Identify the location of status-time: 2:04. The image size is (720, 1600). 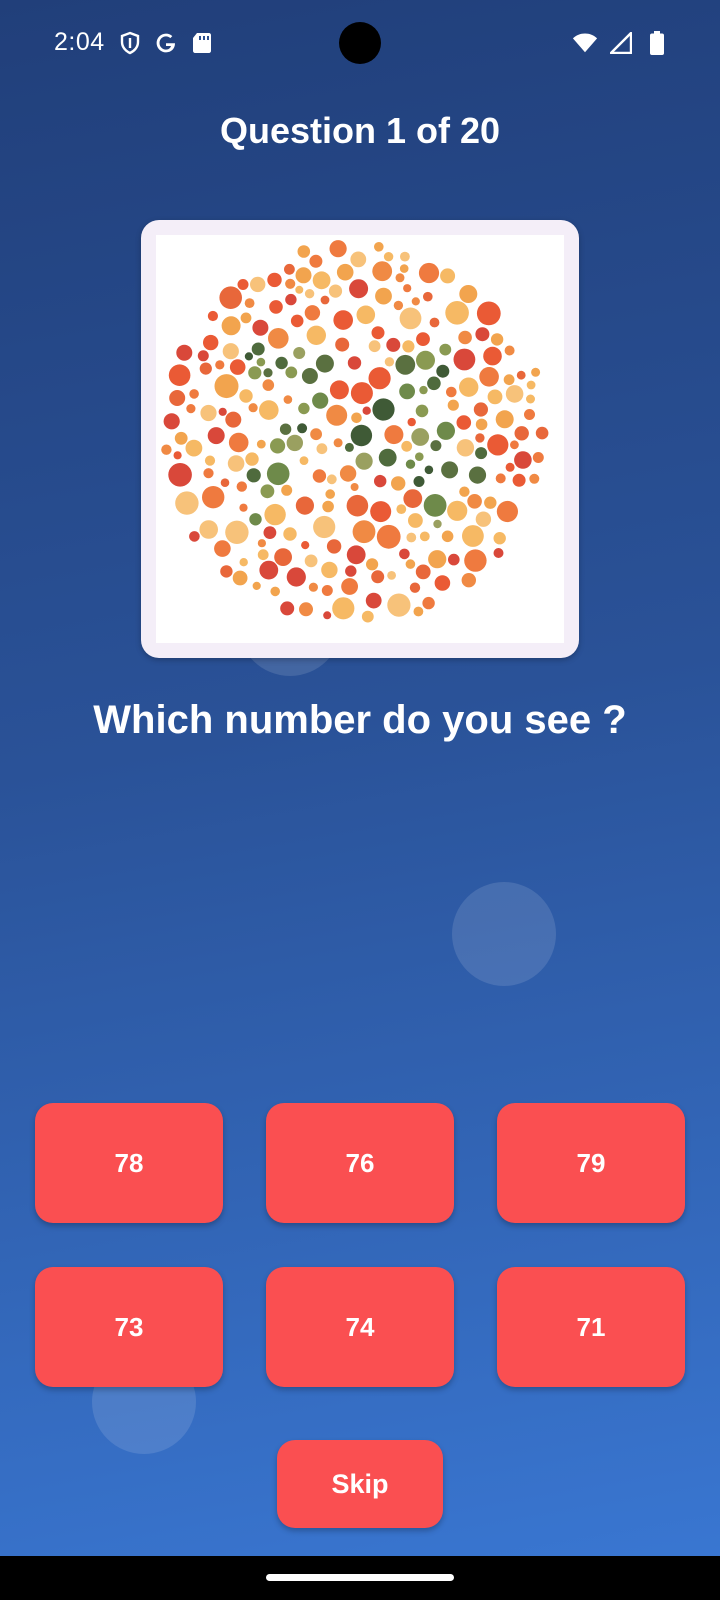
(79, 42).